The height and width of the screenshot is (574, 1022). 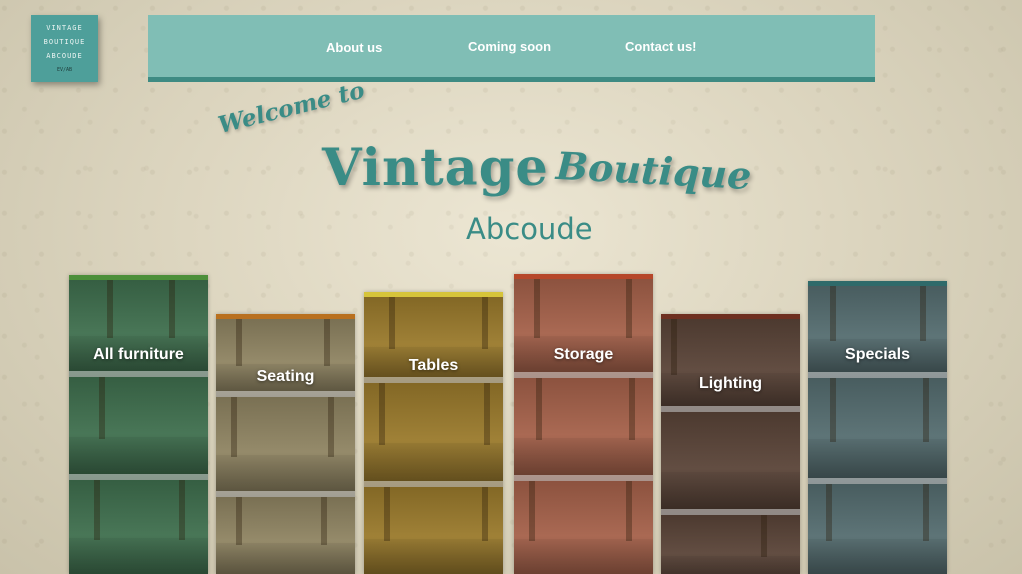 I want to click on category-label: Tables, so click(x=433, y=365).